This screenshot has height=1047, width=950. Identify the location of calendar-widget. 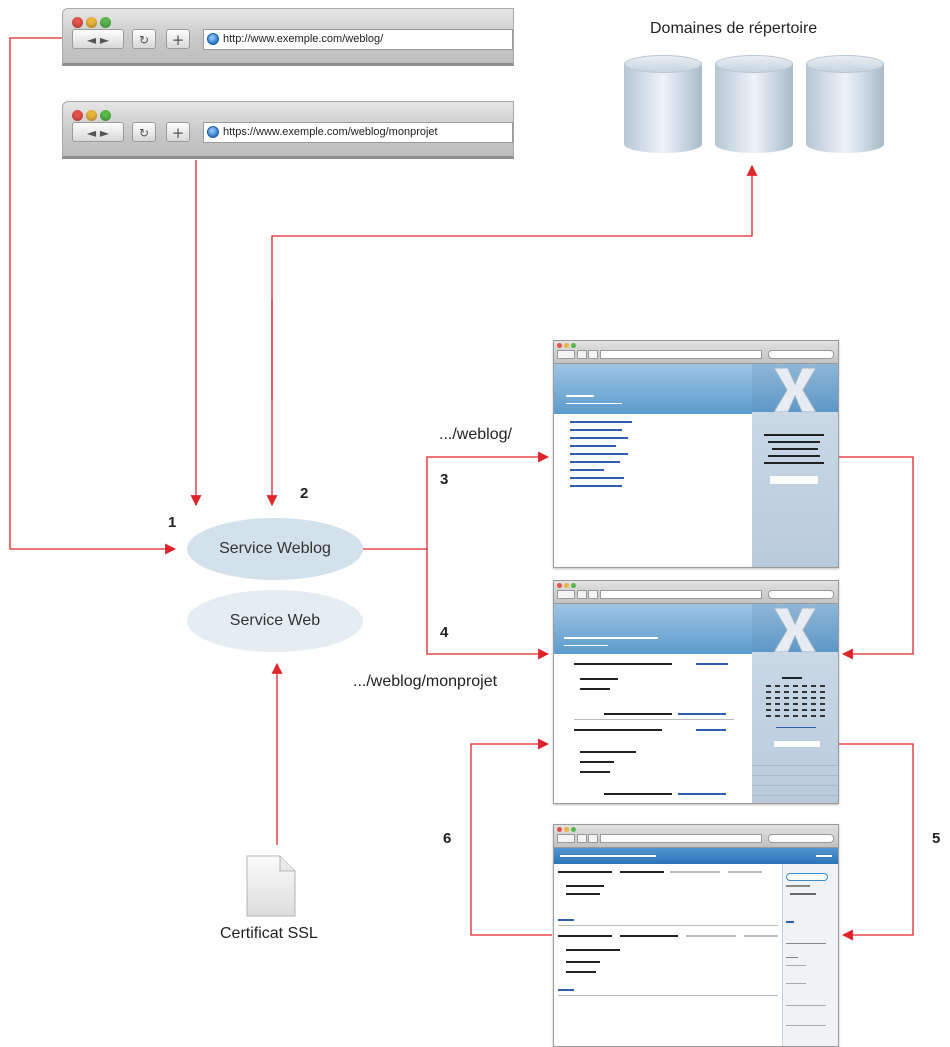
(797, 702).